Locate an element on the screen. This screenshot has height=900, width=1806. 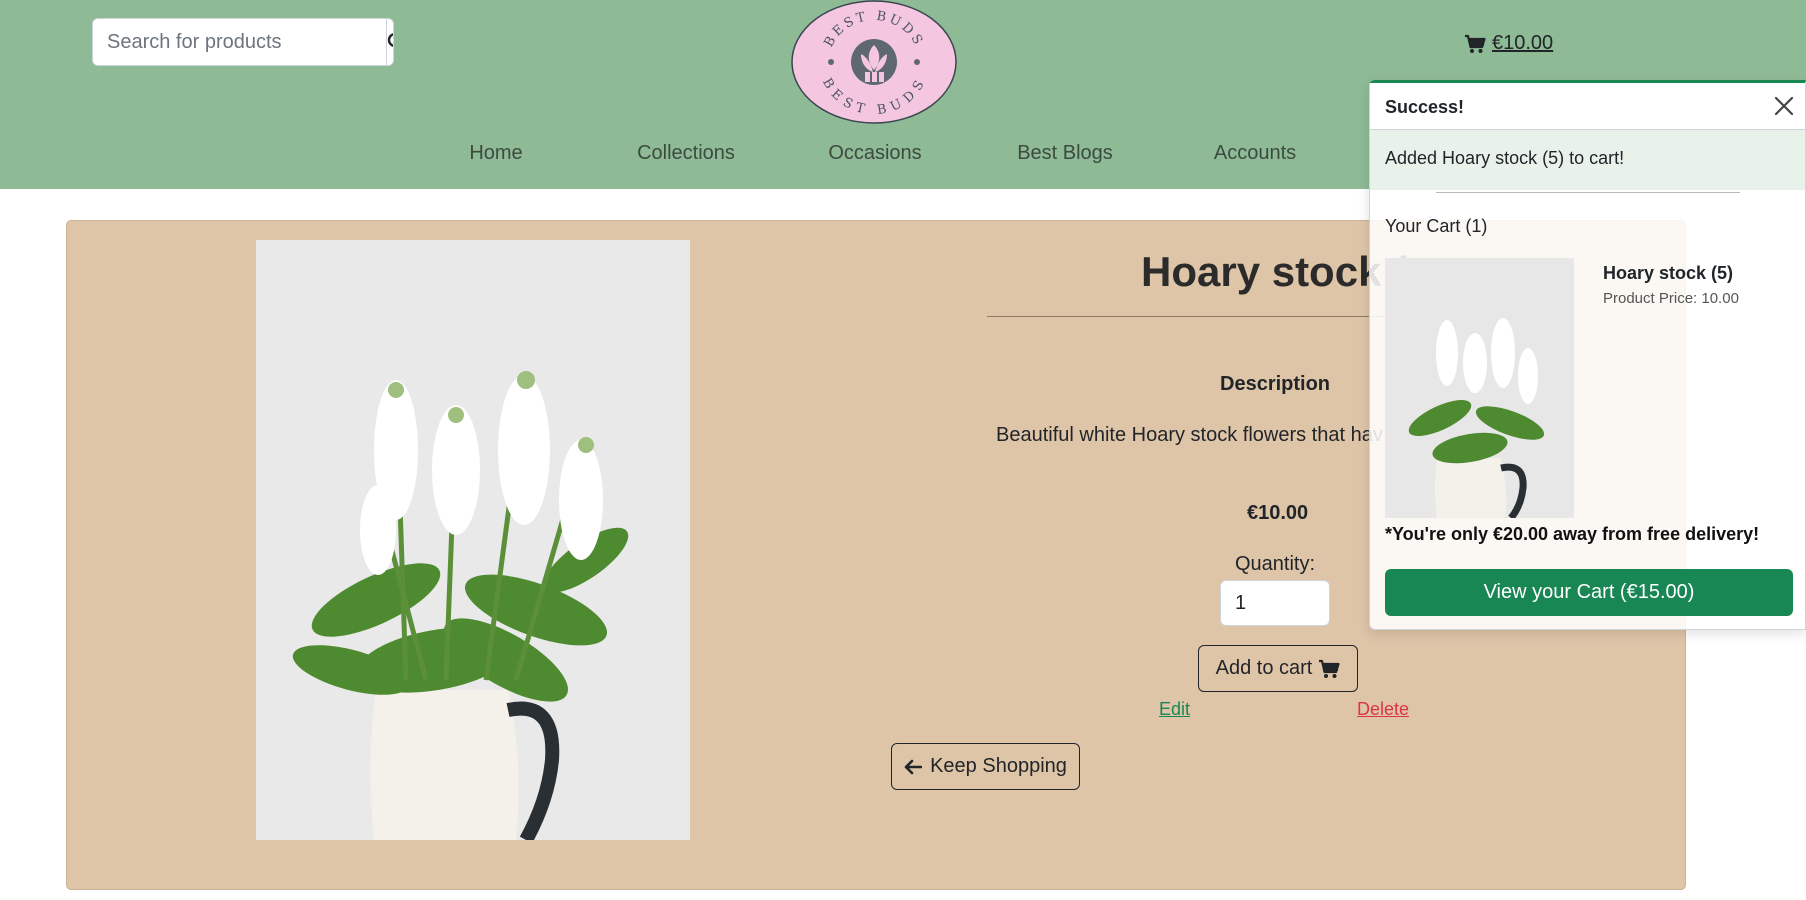
cart-total: €10.00 is located at coordinates (1523, 43).